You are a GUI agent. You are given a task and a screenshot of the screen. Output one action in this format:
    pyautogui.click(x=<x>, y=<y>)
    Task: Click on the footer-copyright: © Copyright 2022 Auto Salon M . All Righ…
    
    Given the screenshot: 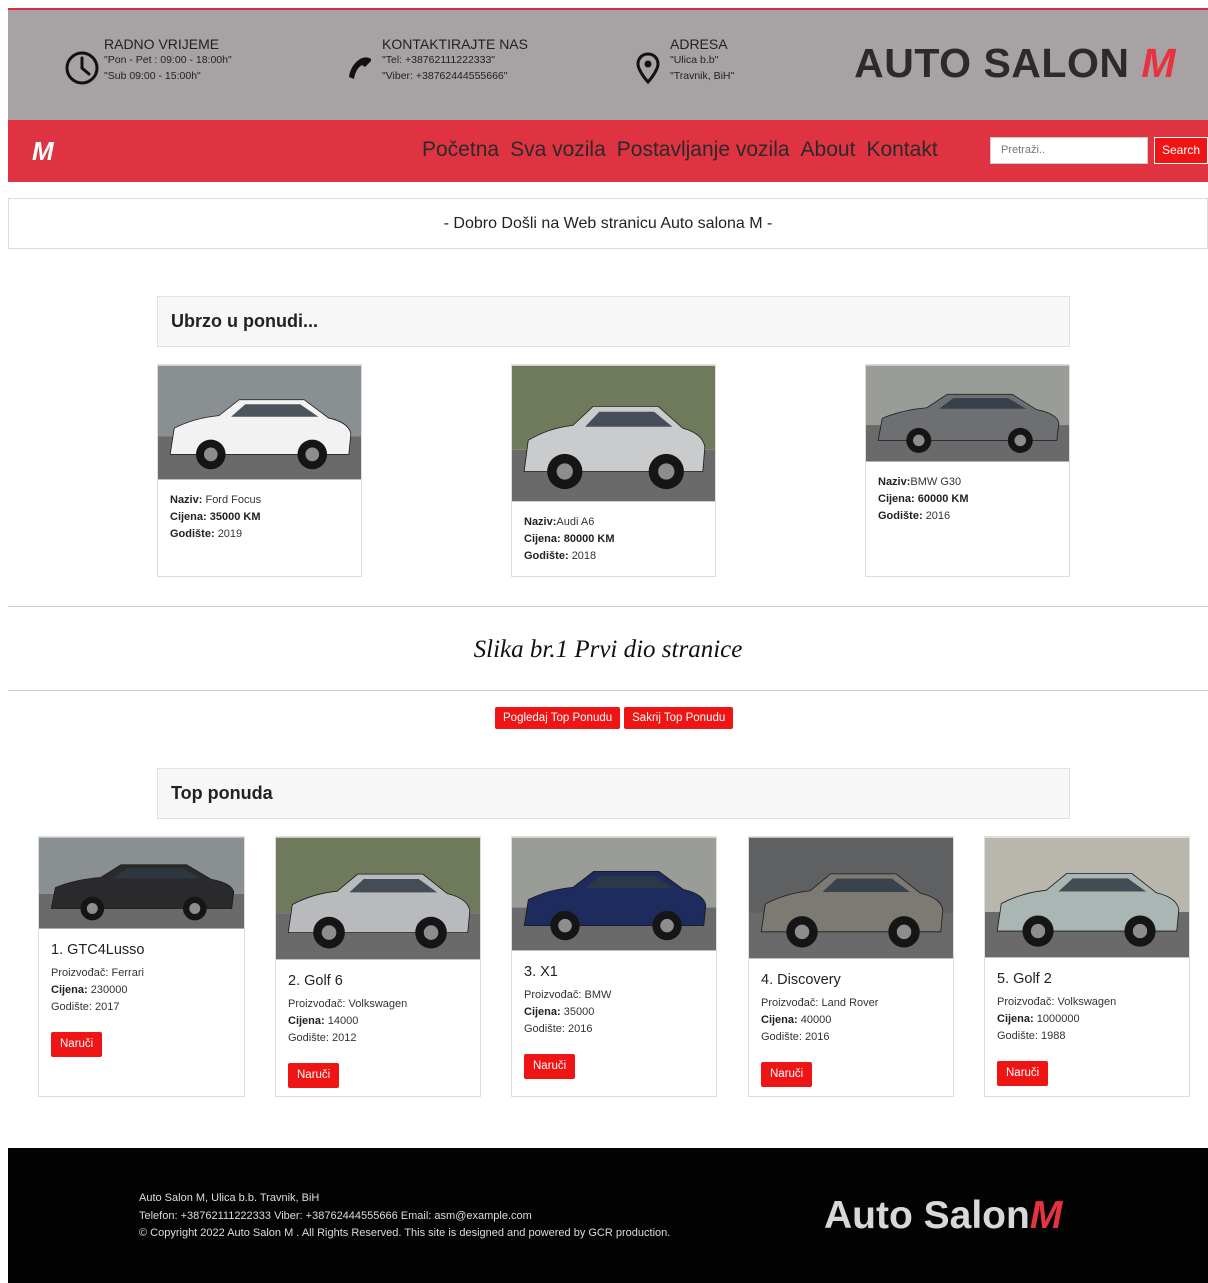 What is the action you would take?
    pyautogui.click(x=405, y=1233)
    